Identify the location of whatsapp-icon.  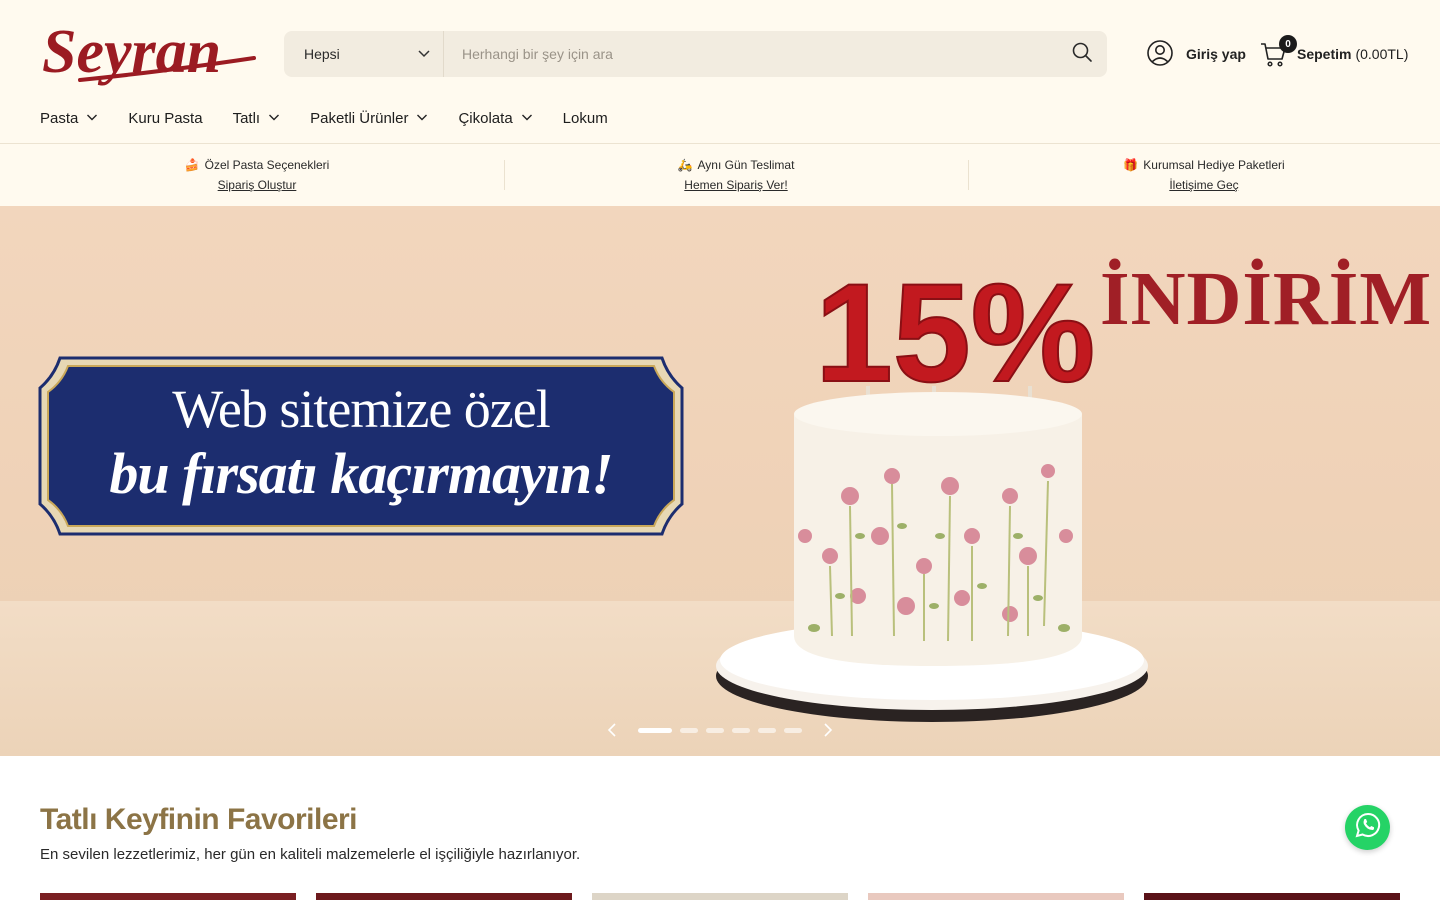
(1368, 827).